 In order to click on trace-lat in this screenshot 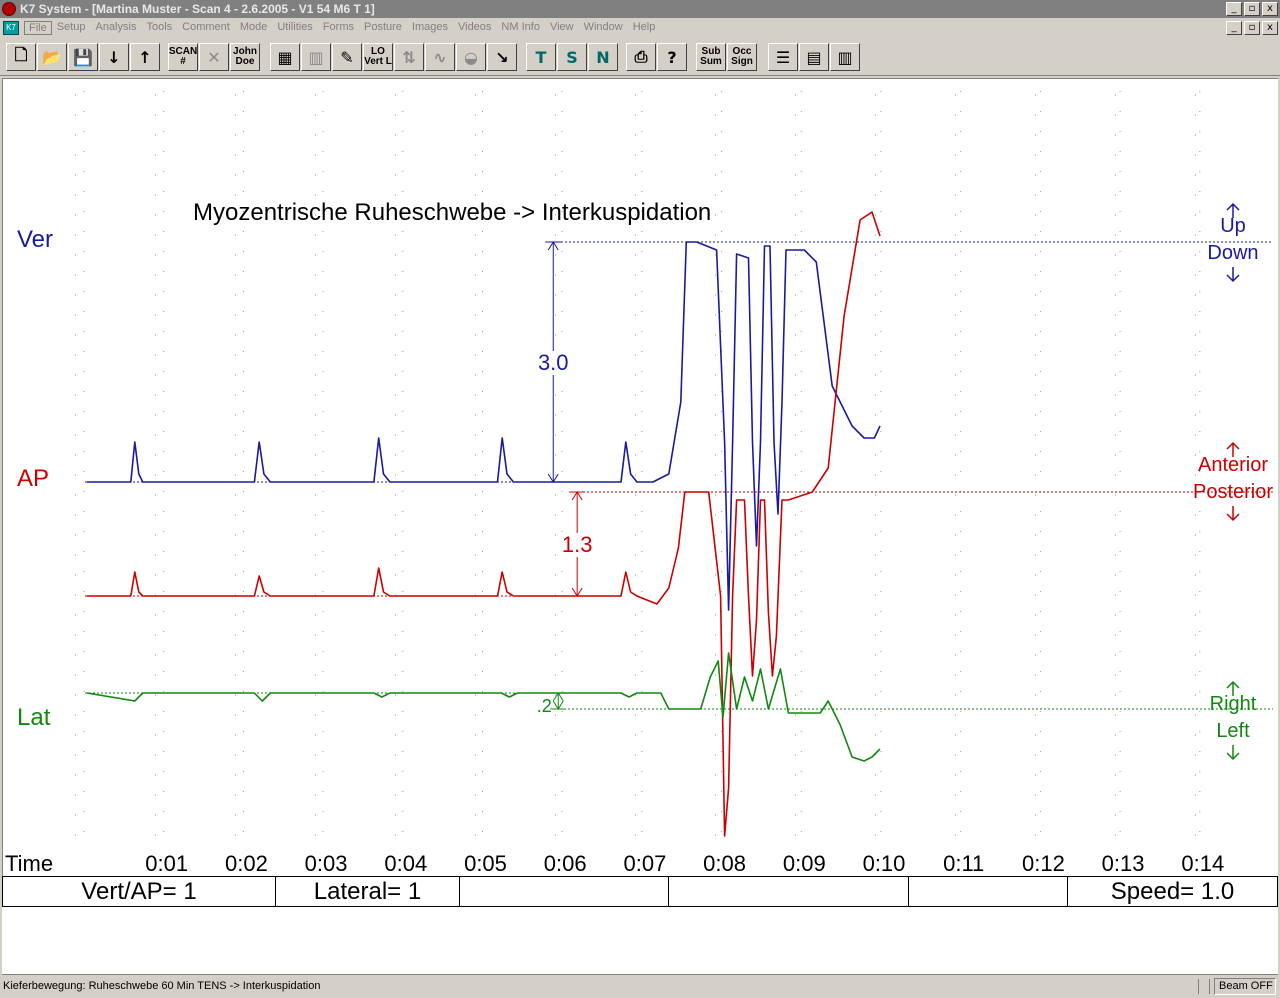, I will do `click(483, 707)`.